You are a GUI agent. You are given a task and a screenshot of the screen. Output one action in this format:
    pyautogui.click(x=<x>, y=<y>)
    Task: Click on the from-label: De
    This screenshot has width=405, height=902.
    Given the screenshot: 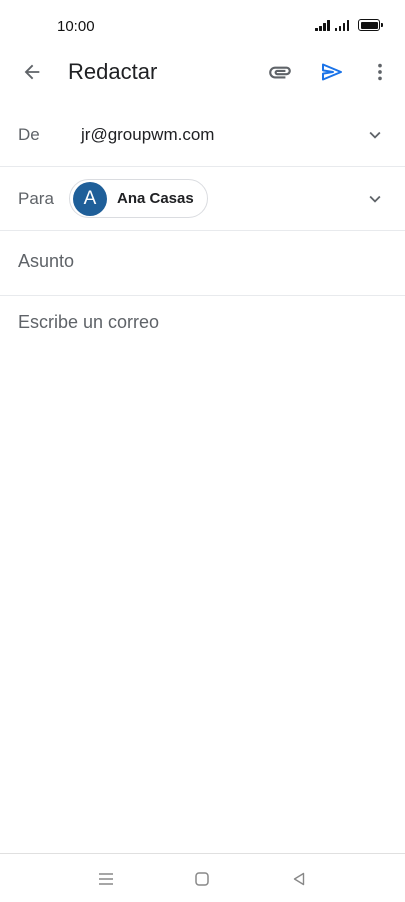 What is the action you would take?
    pyautogui.click(x=29, y=134)
    